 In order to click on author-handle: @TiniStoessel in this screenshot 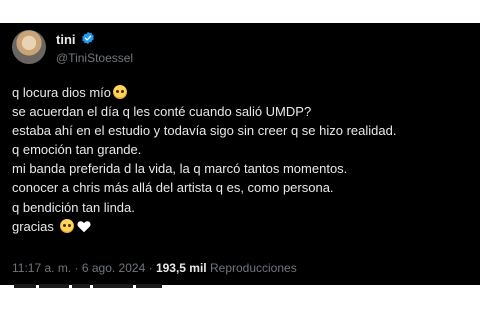, I will do `click(94, 58)`.